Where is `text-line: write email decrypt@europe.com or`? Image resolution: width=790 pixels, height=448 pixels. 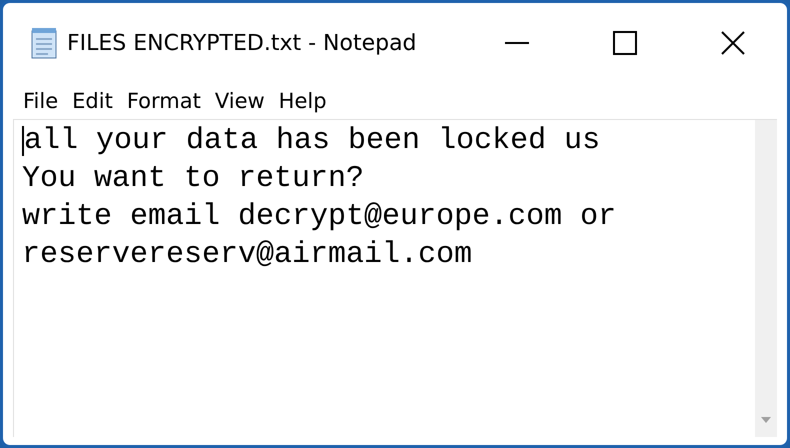
text-line: write email decrypt@europe.com or is located at coordinates (319, 217).